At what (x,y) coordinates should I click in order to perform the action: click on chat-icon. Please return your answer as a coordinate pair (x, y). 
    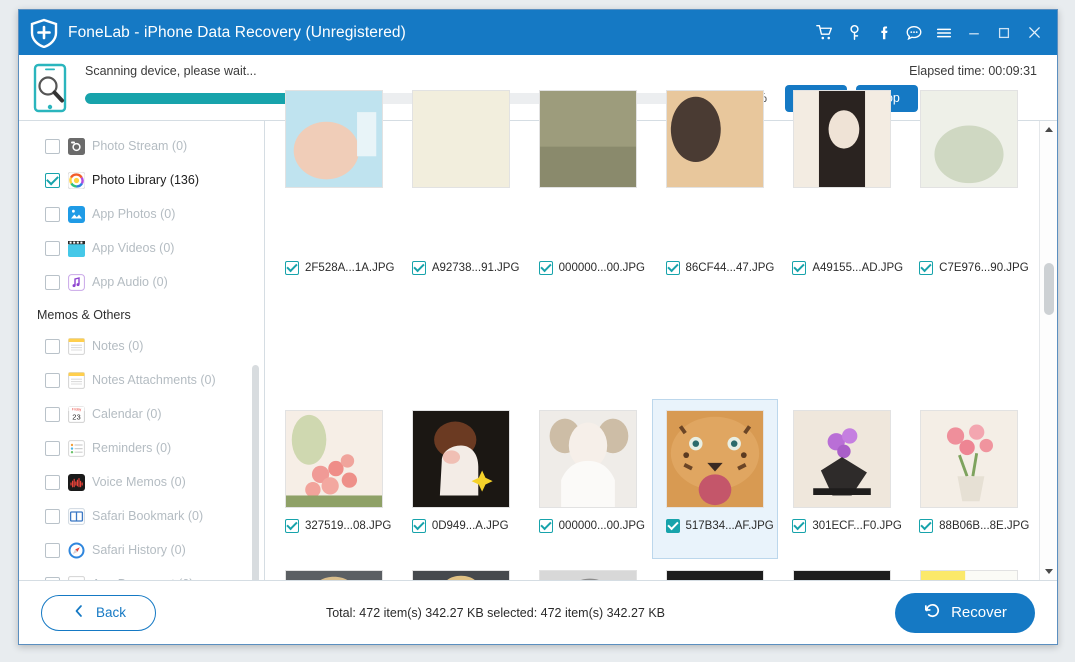
    Looking at the image, I should click on (914, 33).